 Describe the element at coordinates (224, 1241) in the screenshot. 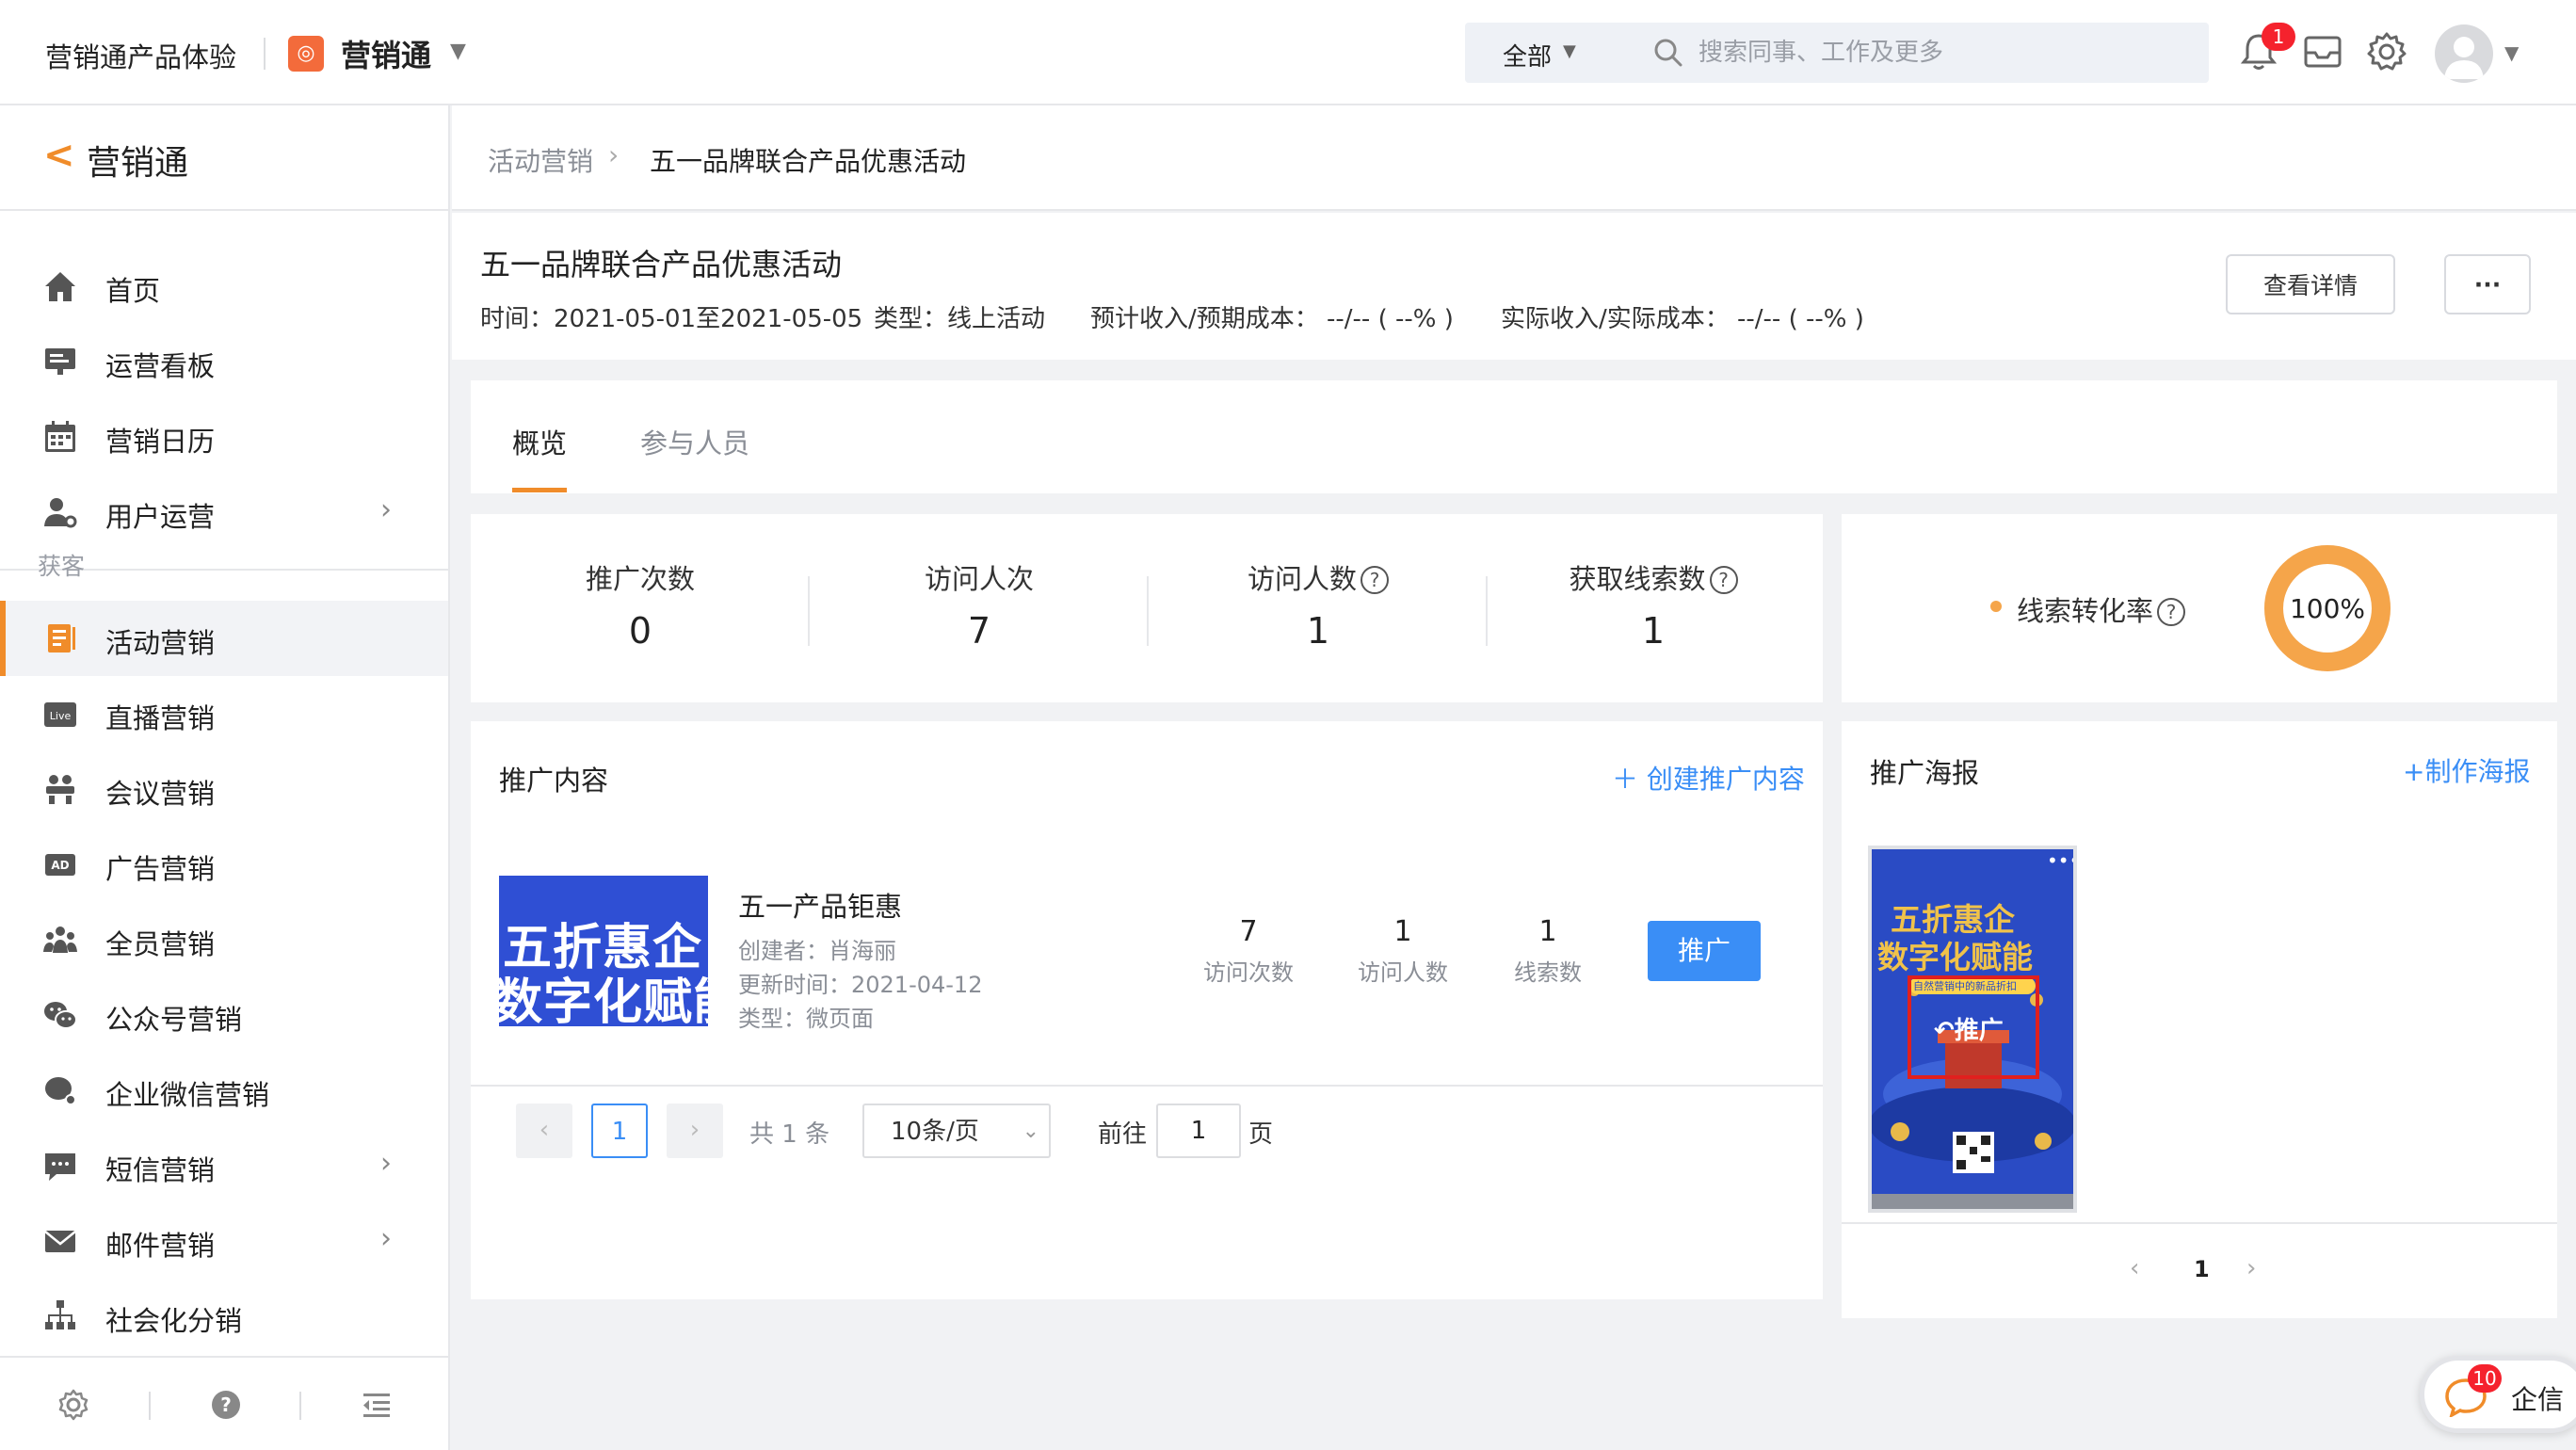

I see `sidebar-item-mail: 邮件营销 ›` at that location.